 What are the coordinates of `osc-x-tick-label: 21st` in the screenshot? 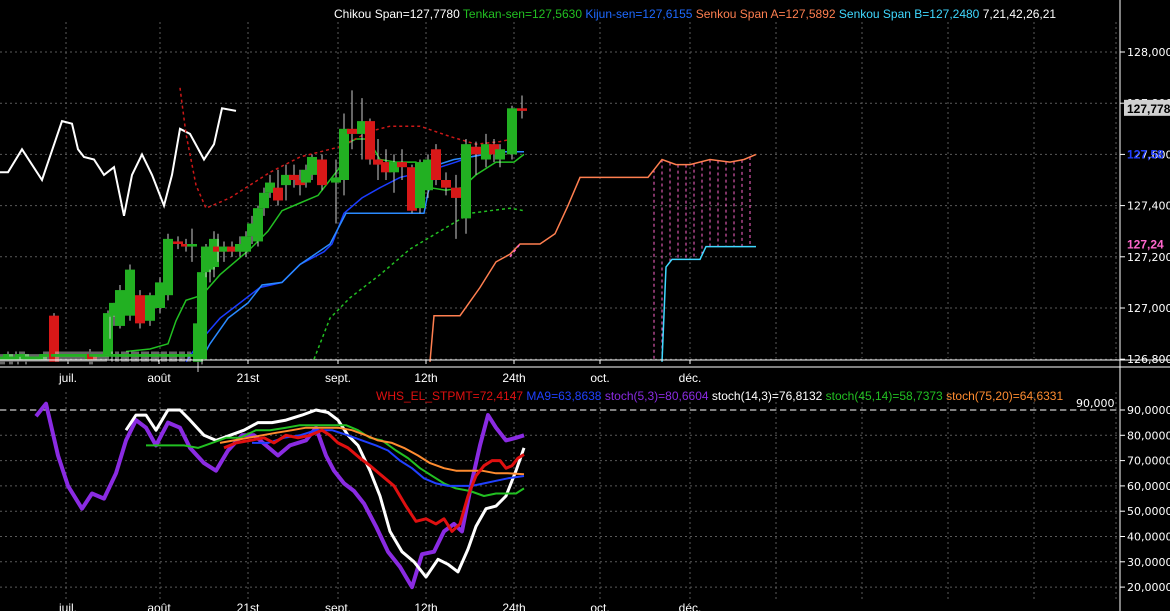 It's located at (248, 606).